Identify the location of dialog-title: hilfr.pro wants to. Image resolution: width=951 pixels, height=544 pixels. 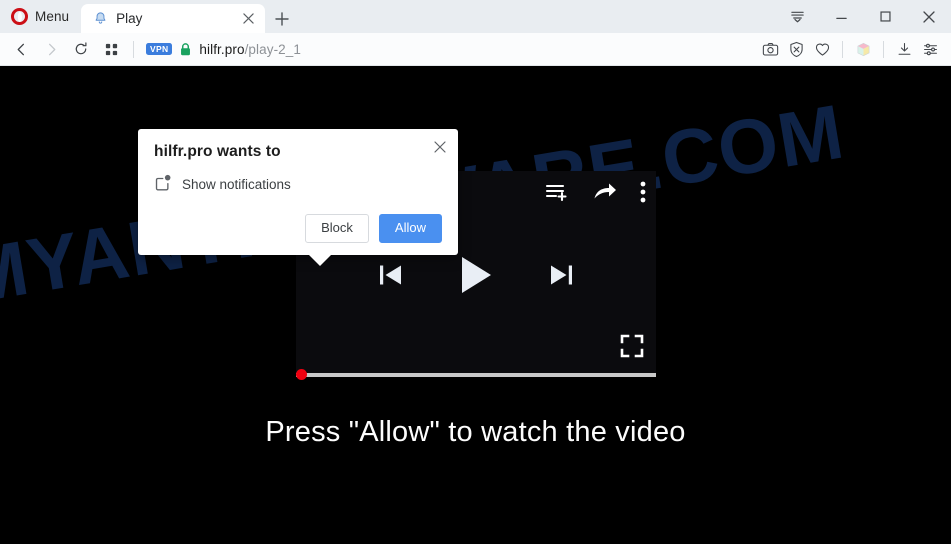
(217, 151).